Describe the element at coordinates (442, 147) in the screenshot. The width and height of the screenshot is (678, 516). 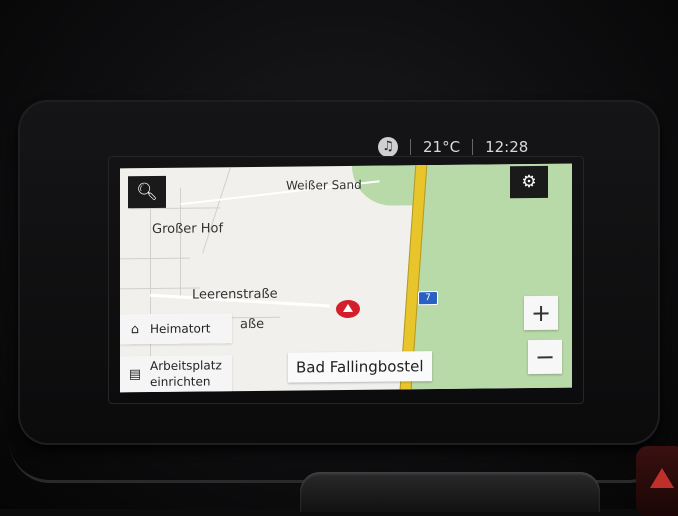
I see `temperature-readout: 21°C` at that location.